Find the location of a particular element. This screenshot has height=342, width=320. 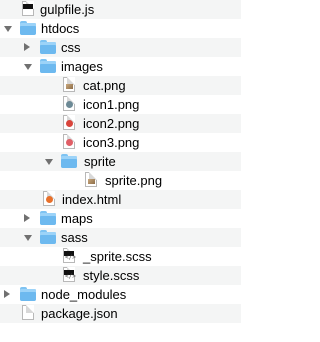

tree-row-label: node_modules is located at coordinates (84, 294).